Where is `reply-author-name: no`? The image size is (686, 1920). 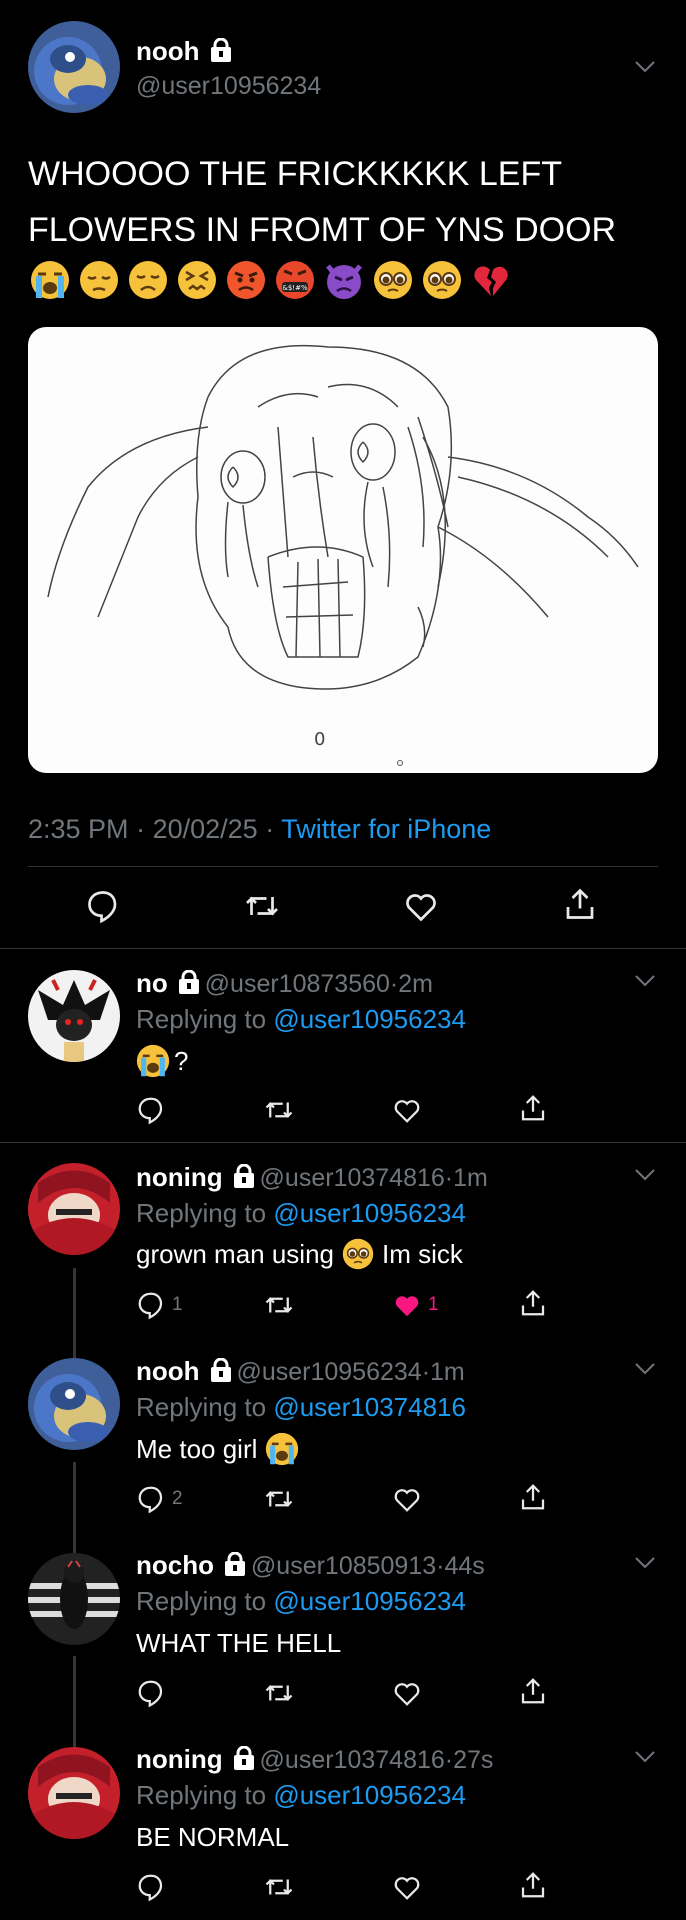
reply-author-name: no is located at coordinates (152, 983).